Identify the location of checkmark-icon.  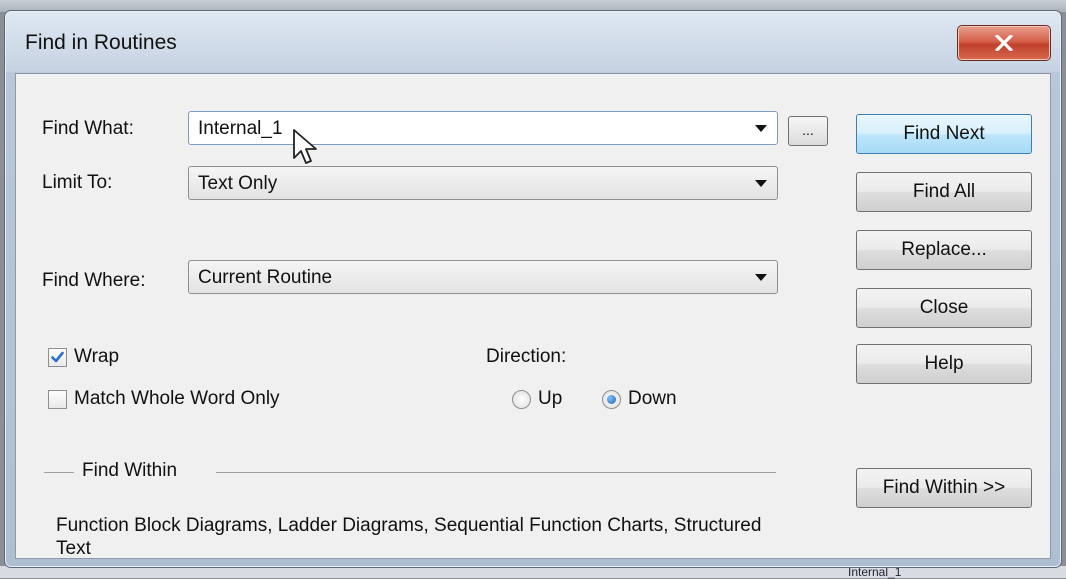
(57, 357).